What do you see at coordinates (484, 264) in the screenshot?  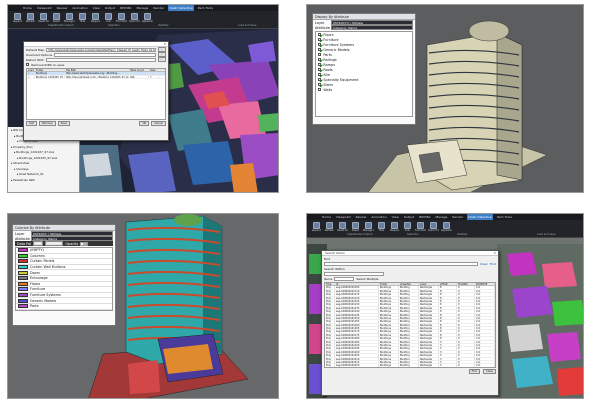 I see `clear-link: Clear` at bounding box center [484, 264].